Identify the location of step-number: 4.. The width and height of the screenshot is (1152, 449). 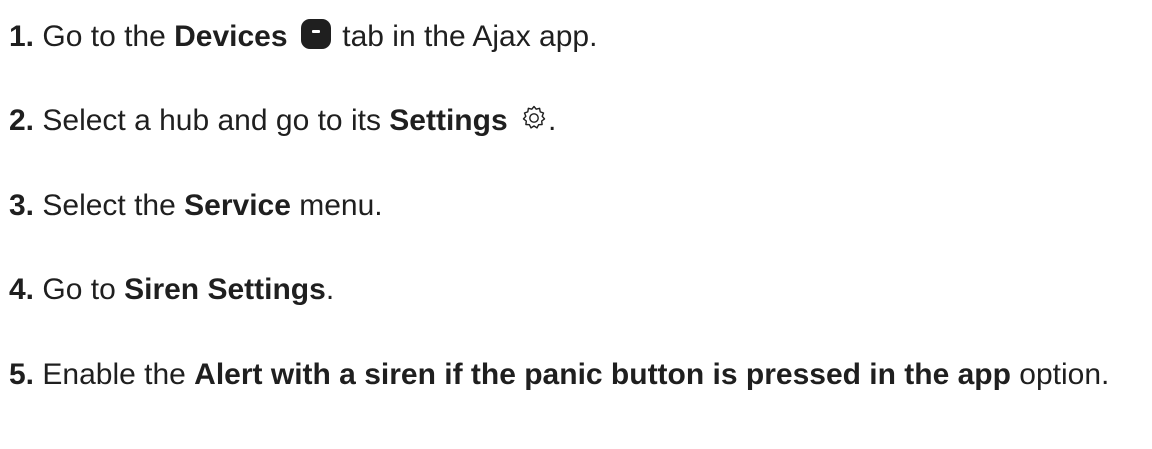
(22, 289).